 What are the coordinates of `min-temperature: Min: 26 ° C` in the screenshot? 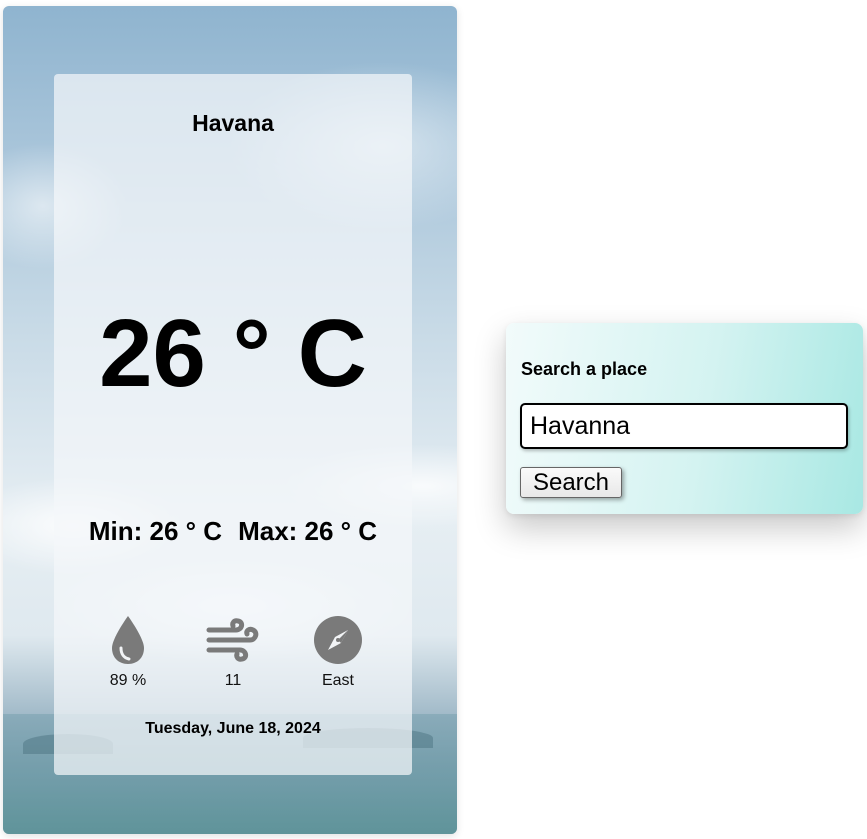 It's located at (155, 531).